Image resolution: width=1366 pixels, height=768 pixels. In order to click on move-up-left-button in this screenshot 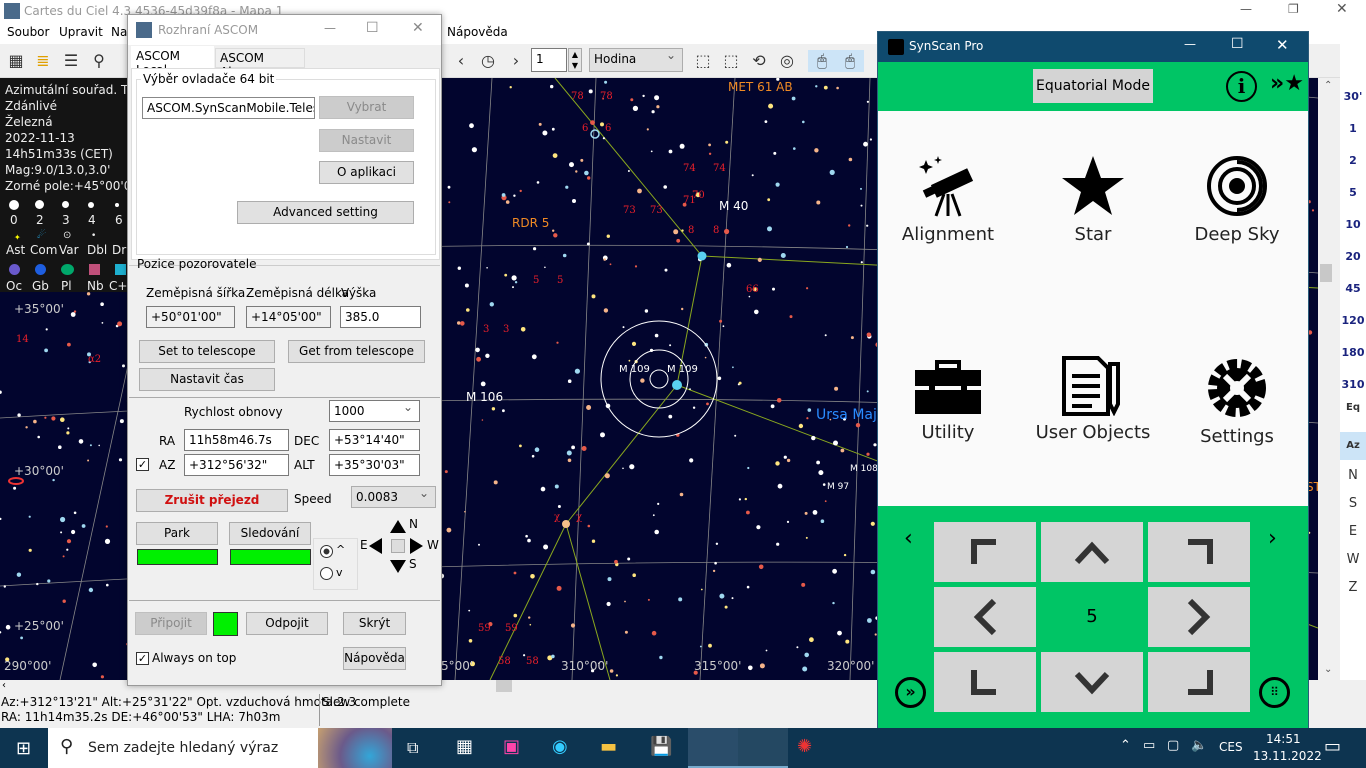, I will do `click(985, 552)`.